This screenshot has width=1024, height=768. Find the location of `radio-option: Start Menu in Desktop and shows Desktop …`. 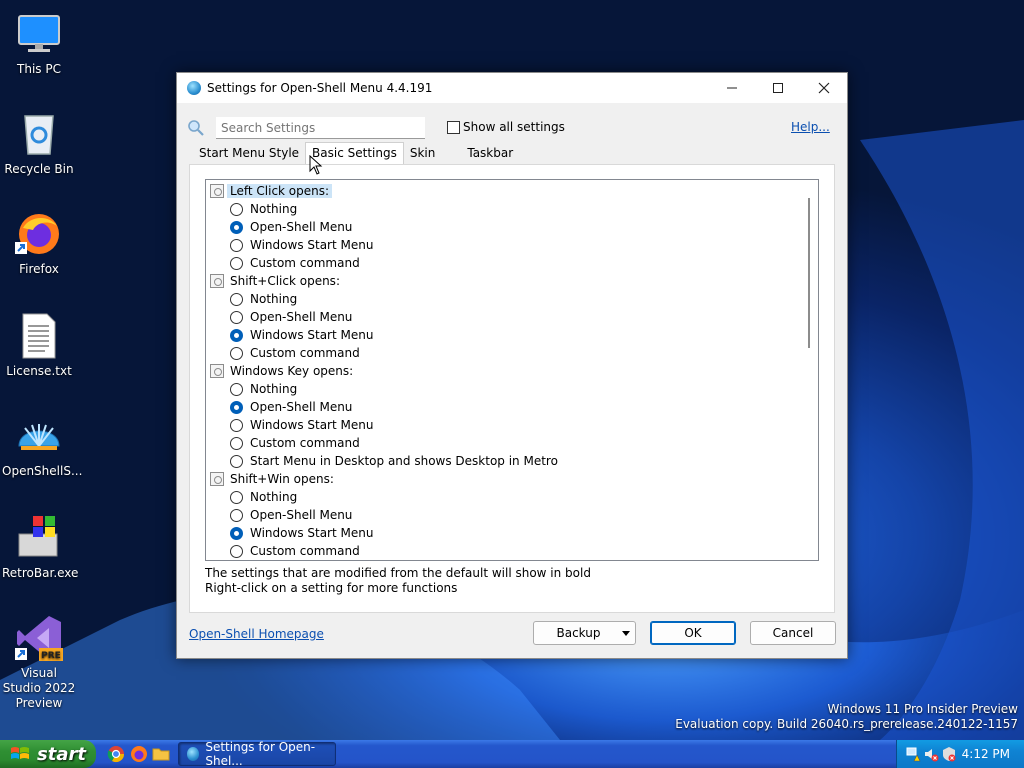

radio-option: Start Menu in Desktop and shows Desktop … is located at coordinates (394, 461).